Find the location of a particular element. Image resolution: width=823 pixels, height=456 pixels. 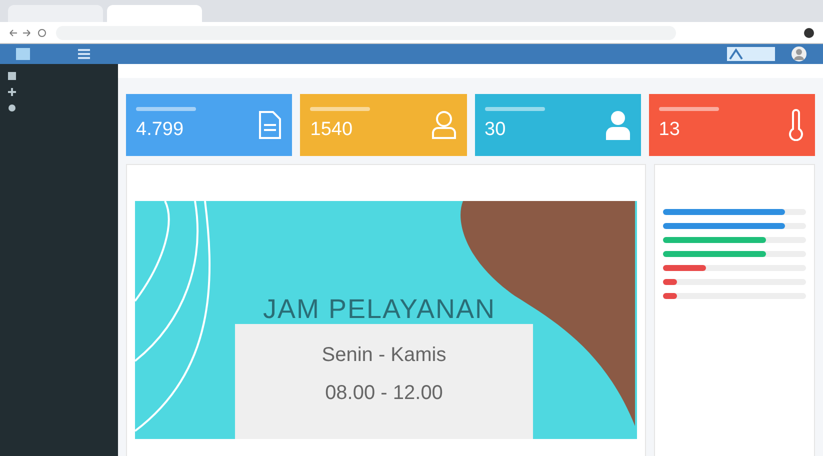

schedule-text: 08.00 - 12.00 is located at coordinates (384, 393).